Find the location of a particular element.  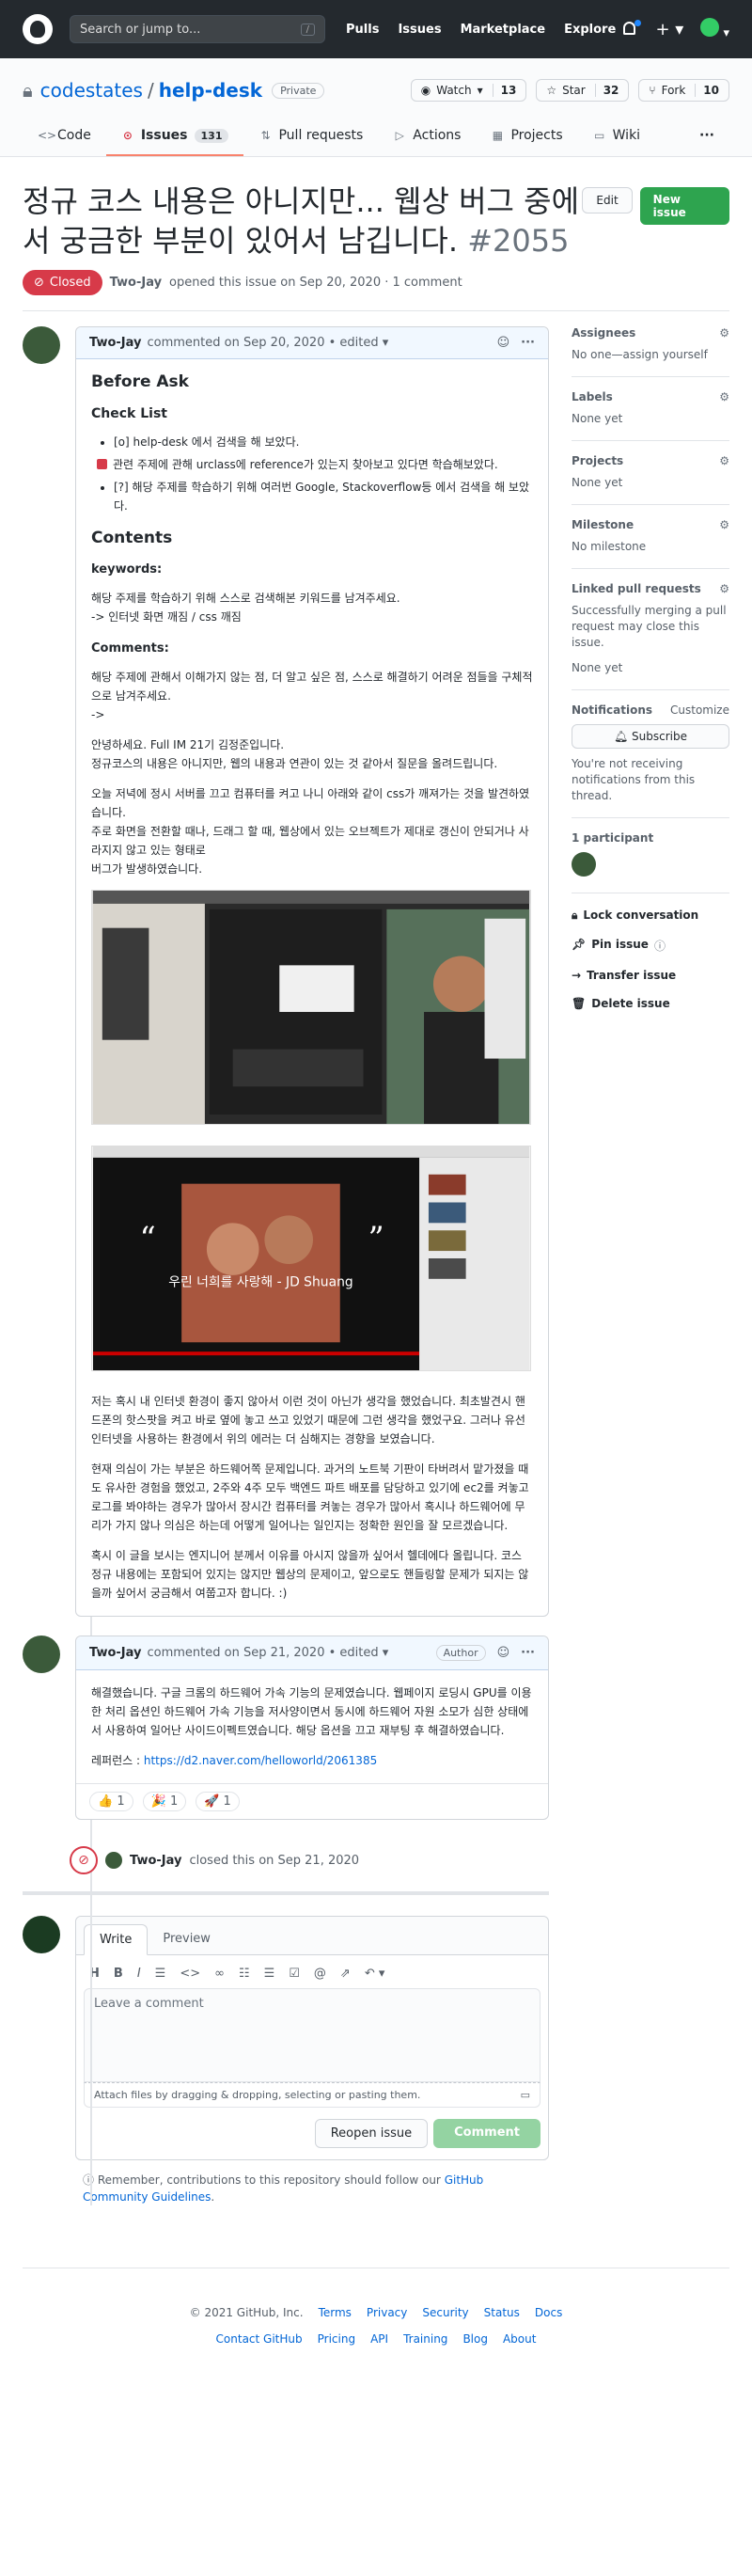

task-list-icon: ☑ is located at coordinates (294, 1974).